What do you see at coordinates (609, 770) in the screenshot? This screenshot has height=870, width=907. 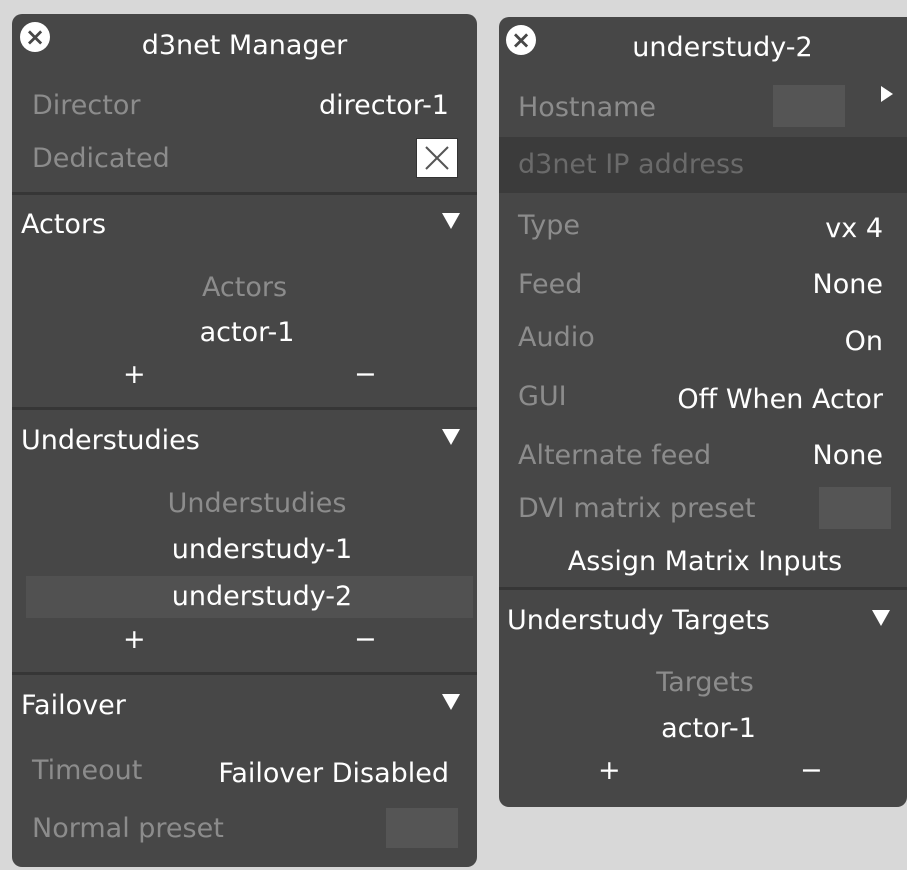 I see `add-target-button: +` at bounding box center [609, 770].